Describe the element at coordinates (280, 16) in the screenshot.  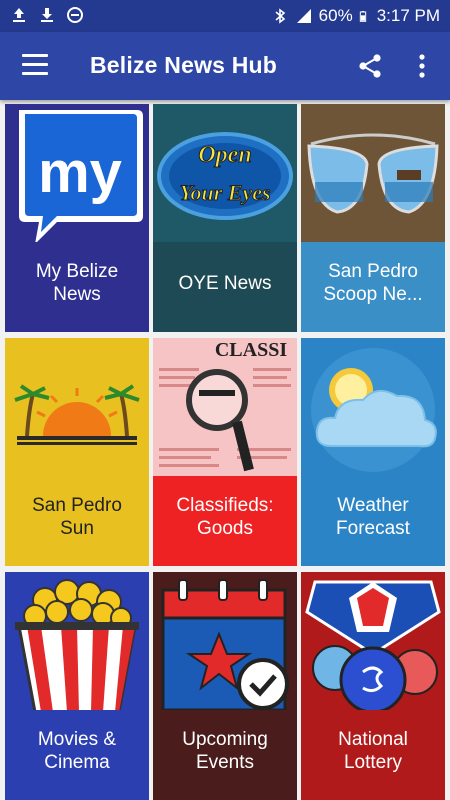
I see `bluetooth-icon` at that location.